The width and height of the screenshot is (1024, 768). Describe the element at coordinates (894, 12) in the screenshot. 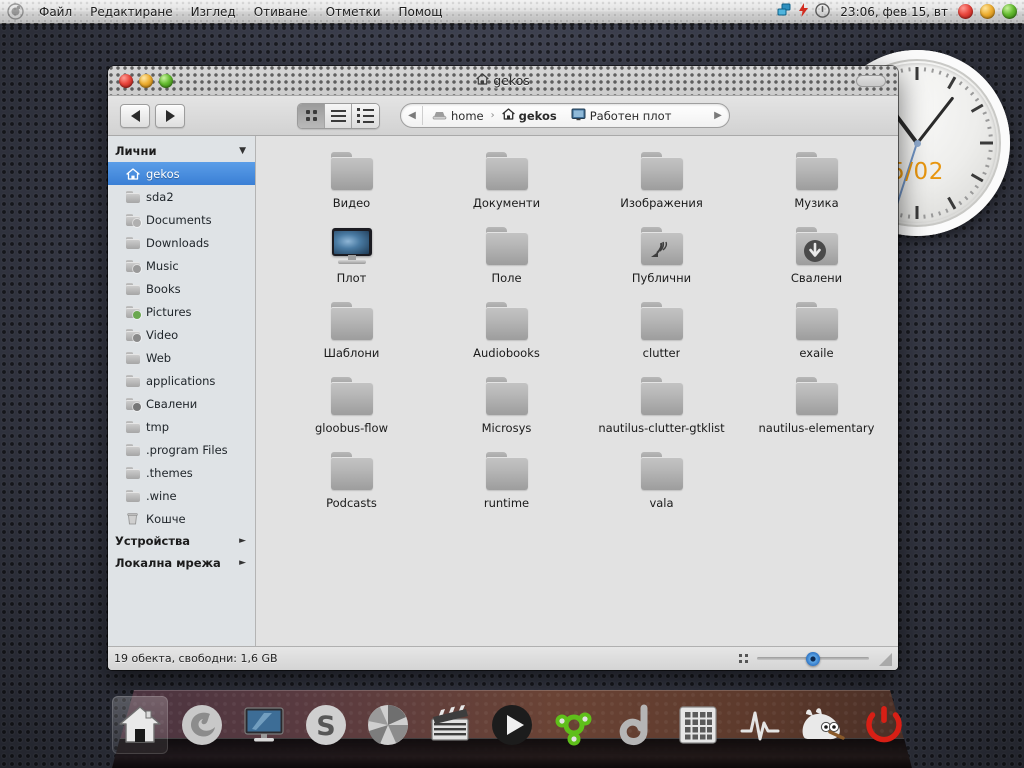

I see `tray-clock: 23:06, фев 15, вт` at that location.